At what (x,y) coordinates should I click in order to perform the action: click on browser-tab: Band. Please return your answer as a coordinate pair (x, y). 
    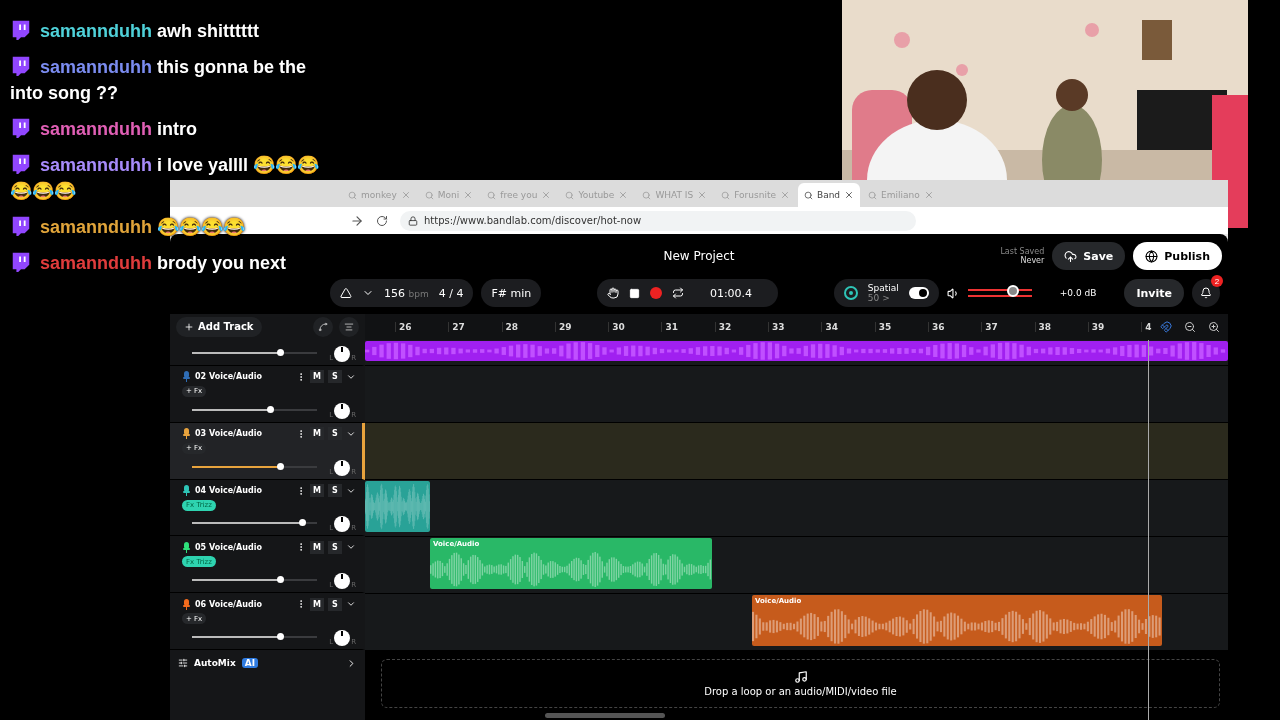
    Looking at the image, I should click on (829, 195).